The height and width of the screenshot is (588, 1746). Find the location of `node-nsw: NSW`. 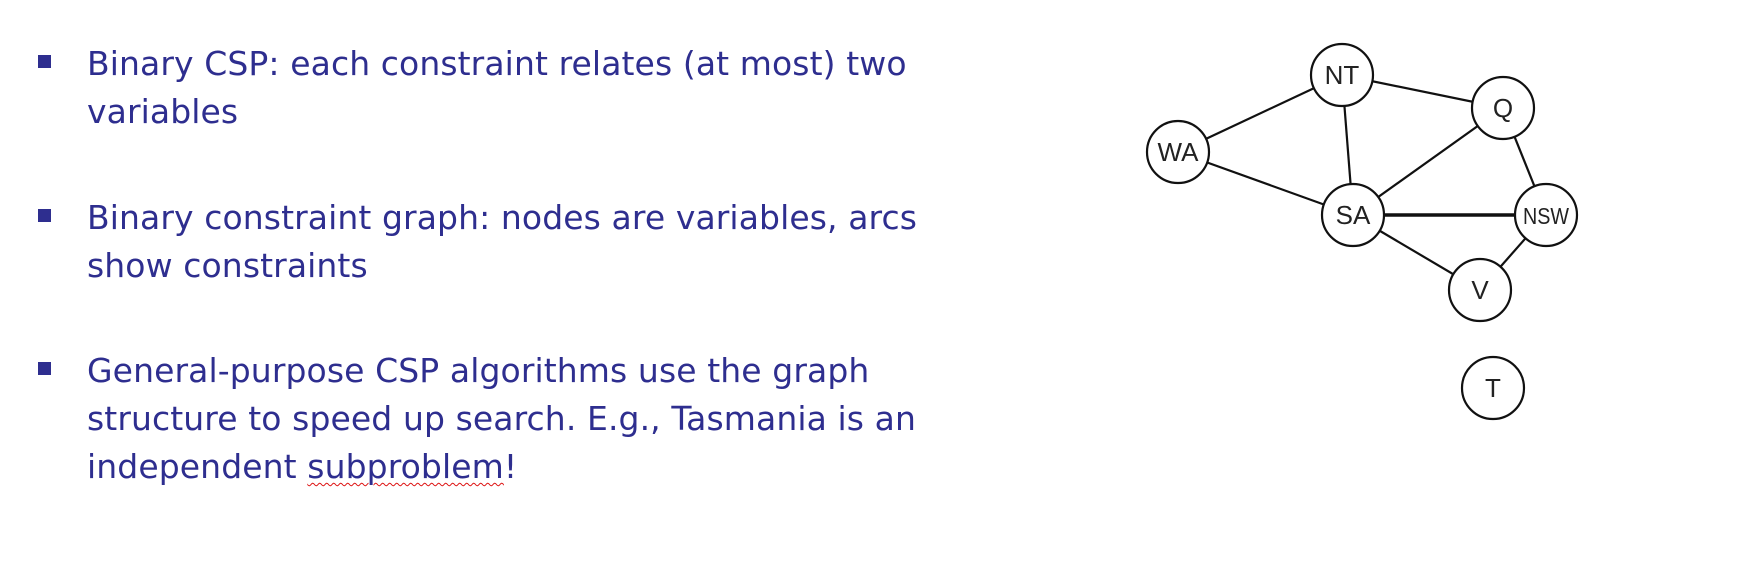

node-nsw: NSW is located at coordinates (1546, 215).